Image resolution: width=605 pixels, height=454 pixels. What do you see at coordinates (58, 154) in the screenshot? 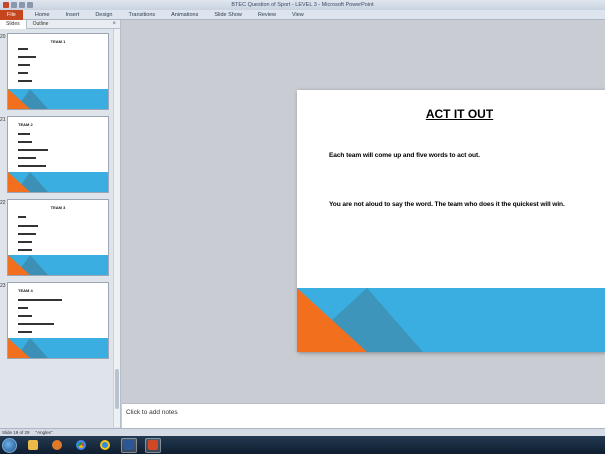
I see `slide-thumbnail: TEAM 2` at bounding box center [58, 154].